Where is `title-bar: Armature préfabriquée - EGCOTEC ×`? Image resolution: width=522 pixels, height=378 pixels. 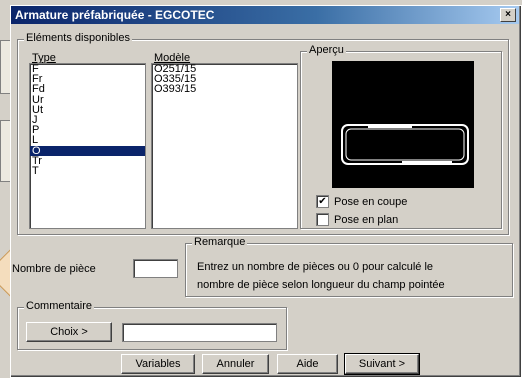
title-bar: Armature préfabriquée - EGCOTEC × is located at coordinates (265, 15).